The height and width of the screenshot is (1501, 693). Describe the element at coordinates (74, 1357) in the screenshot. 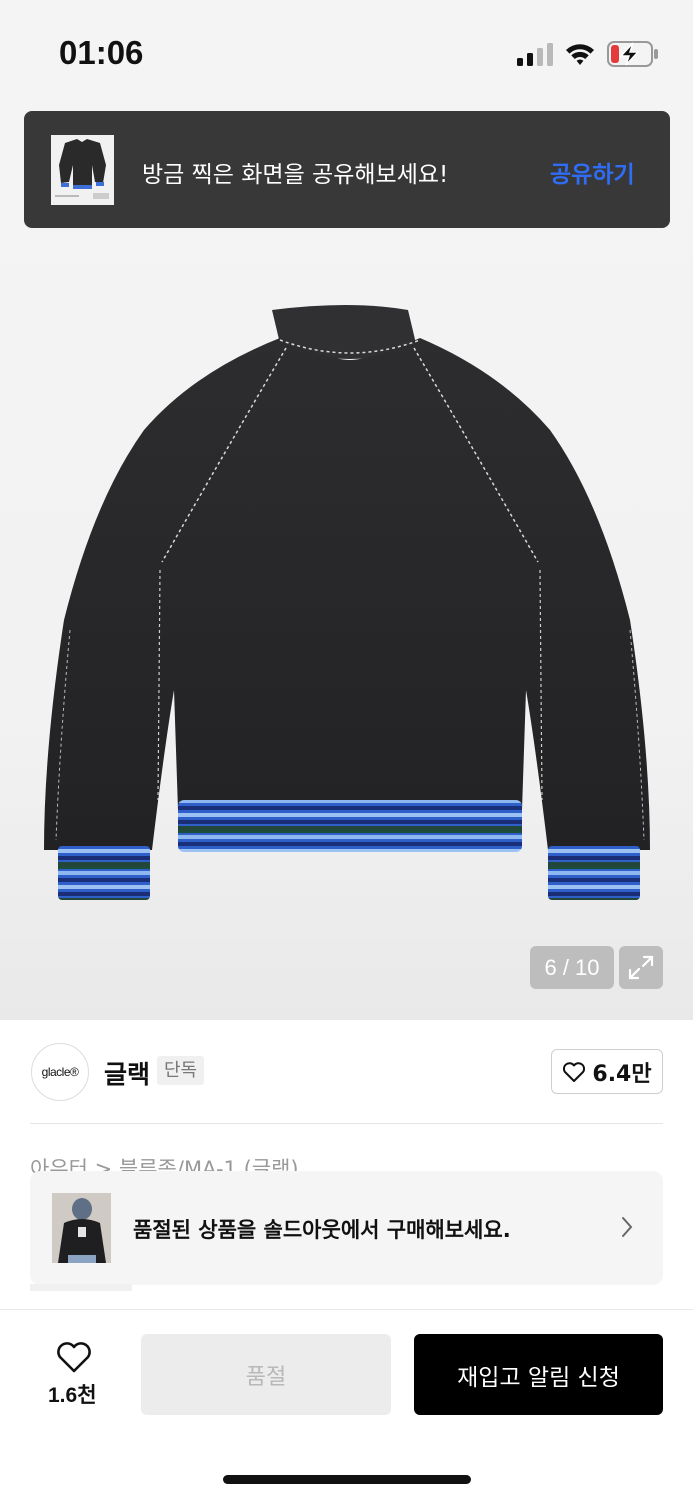

I see `wishlist-heart-icon` at that location.